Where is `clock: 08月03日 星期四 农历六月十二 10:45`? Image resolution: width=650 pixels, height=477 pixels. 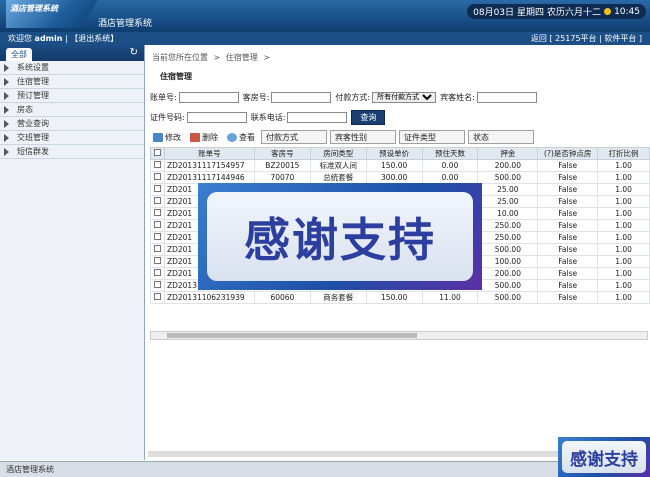
clock: 08月03日 星期四 农历六月十二 10:45 is located at coordinates (556, 11).